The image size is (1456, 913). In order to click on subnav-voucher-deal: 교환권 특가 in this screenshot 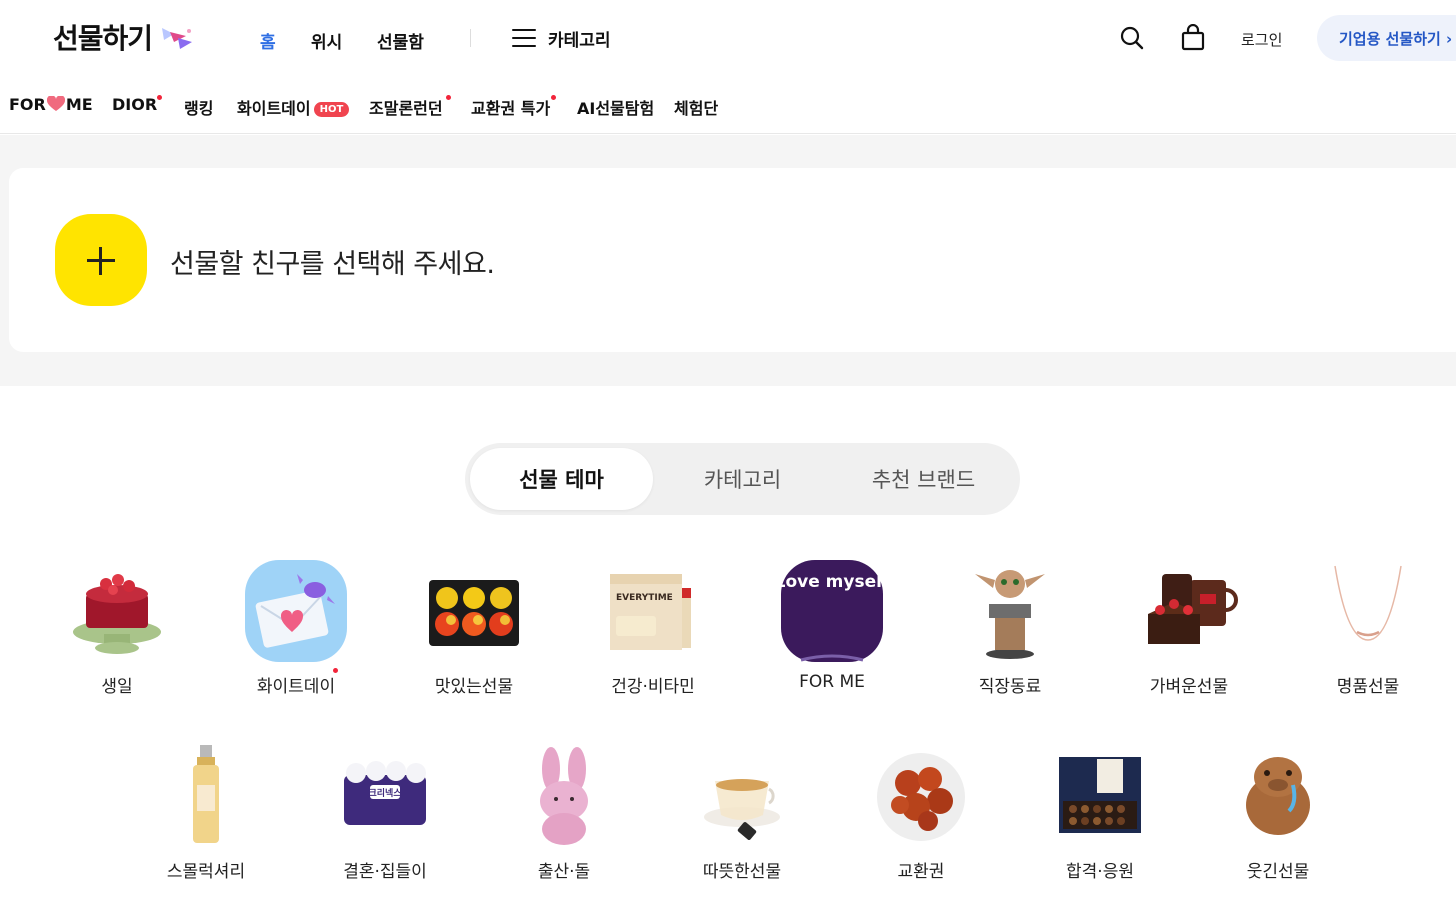, I will do `click(510, 107)`.